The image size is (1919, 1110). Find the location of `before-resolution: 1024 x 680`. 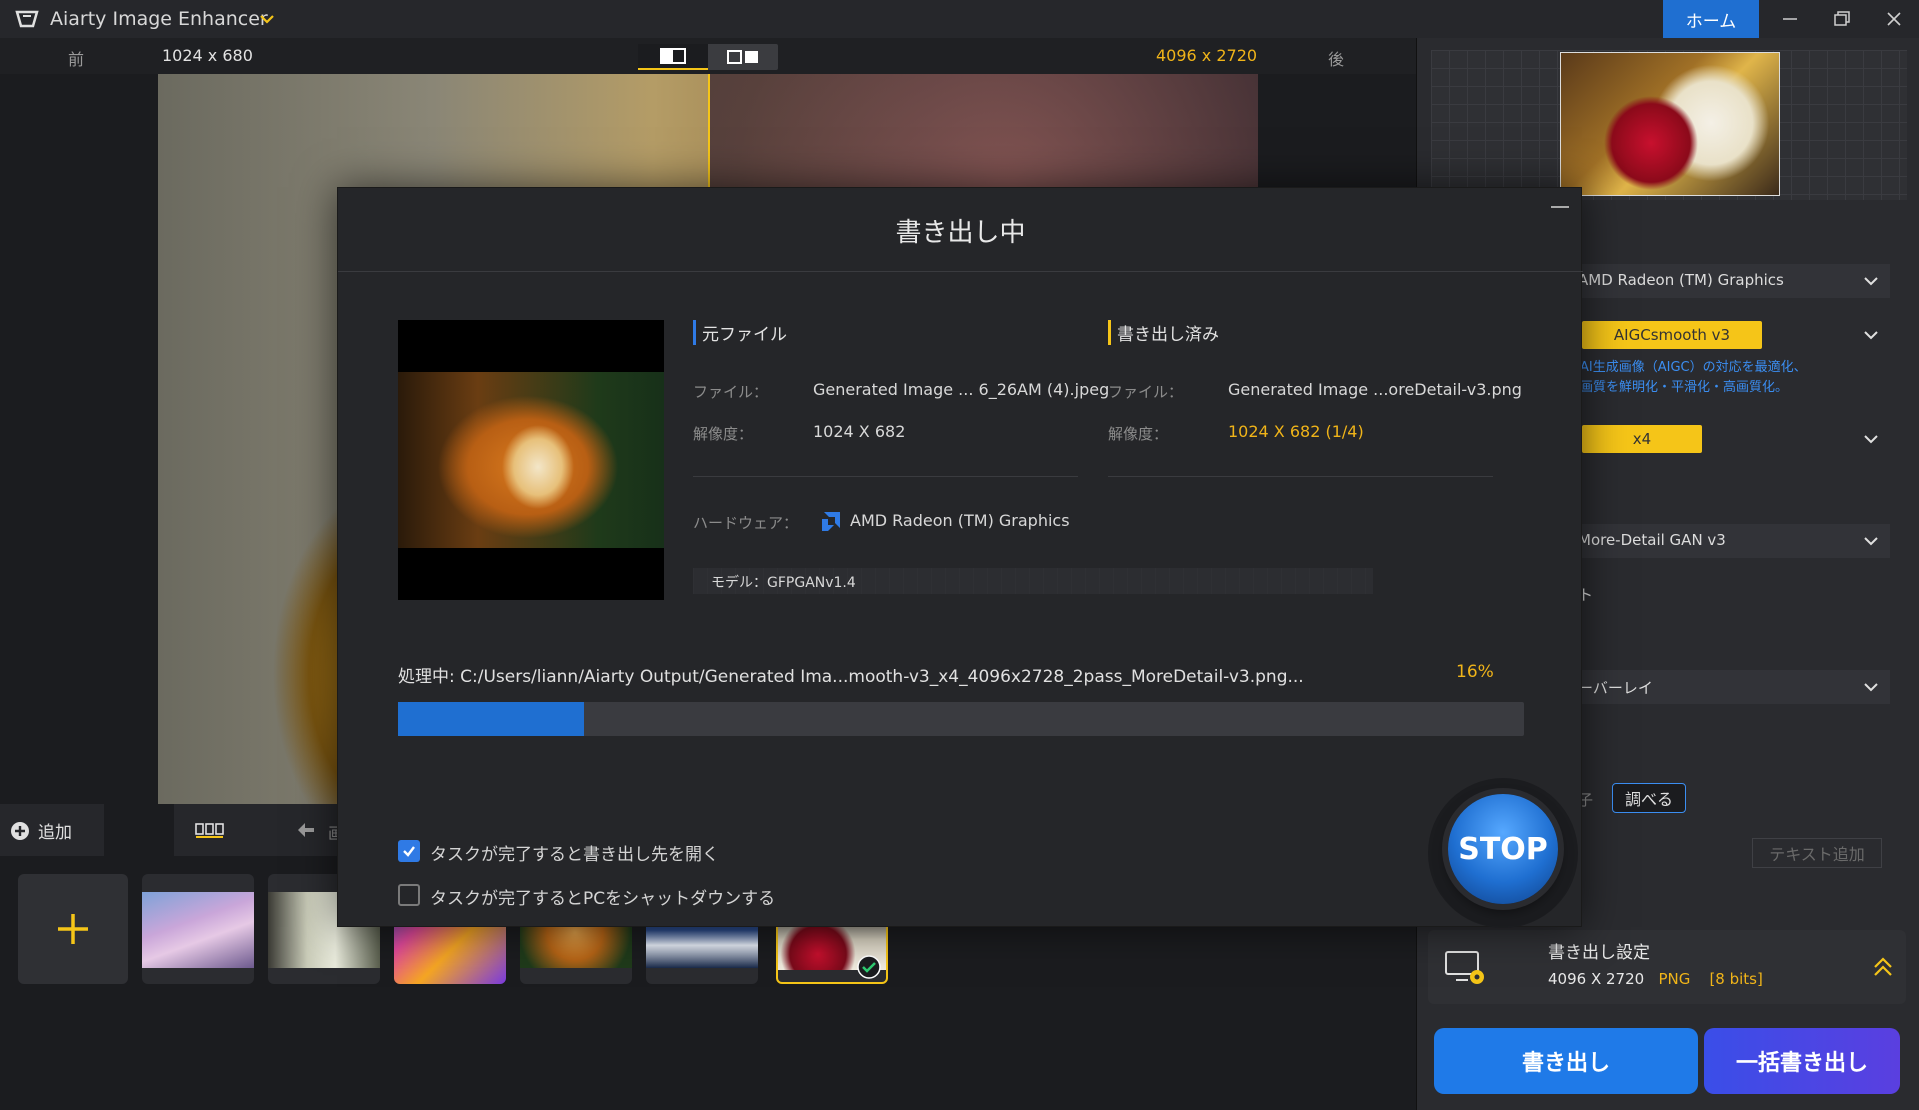

before-resolution: 1024 x 680 is located at coordinates (207, 55).